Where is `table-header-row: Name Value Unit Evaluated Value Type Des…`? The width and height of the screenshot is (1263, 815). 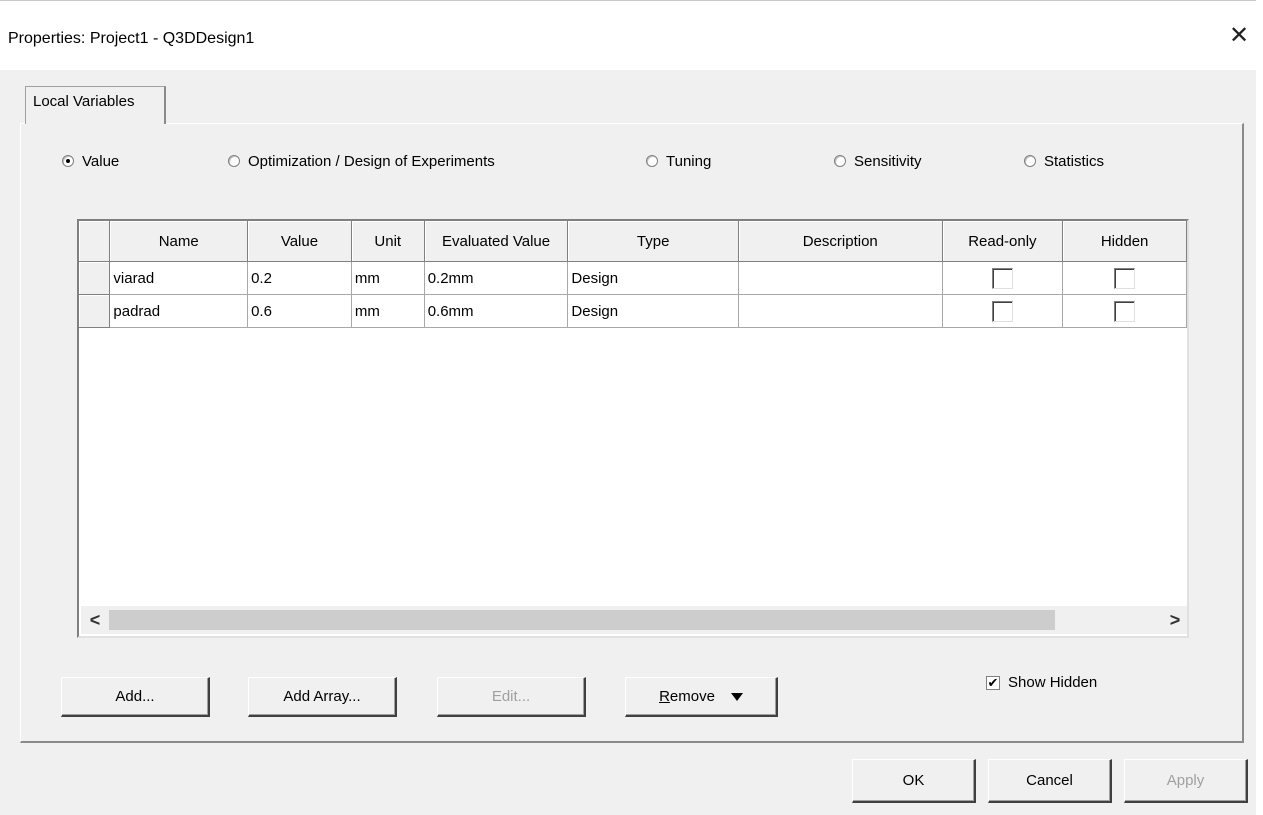
table-header-row: Name Value Unit Evaluated Value Type Des… is located at coordinates (633, 241).